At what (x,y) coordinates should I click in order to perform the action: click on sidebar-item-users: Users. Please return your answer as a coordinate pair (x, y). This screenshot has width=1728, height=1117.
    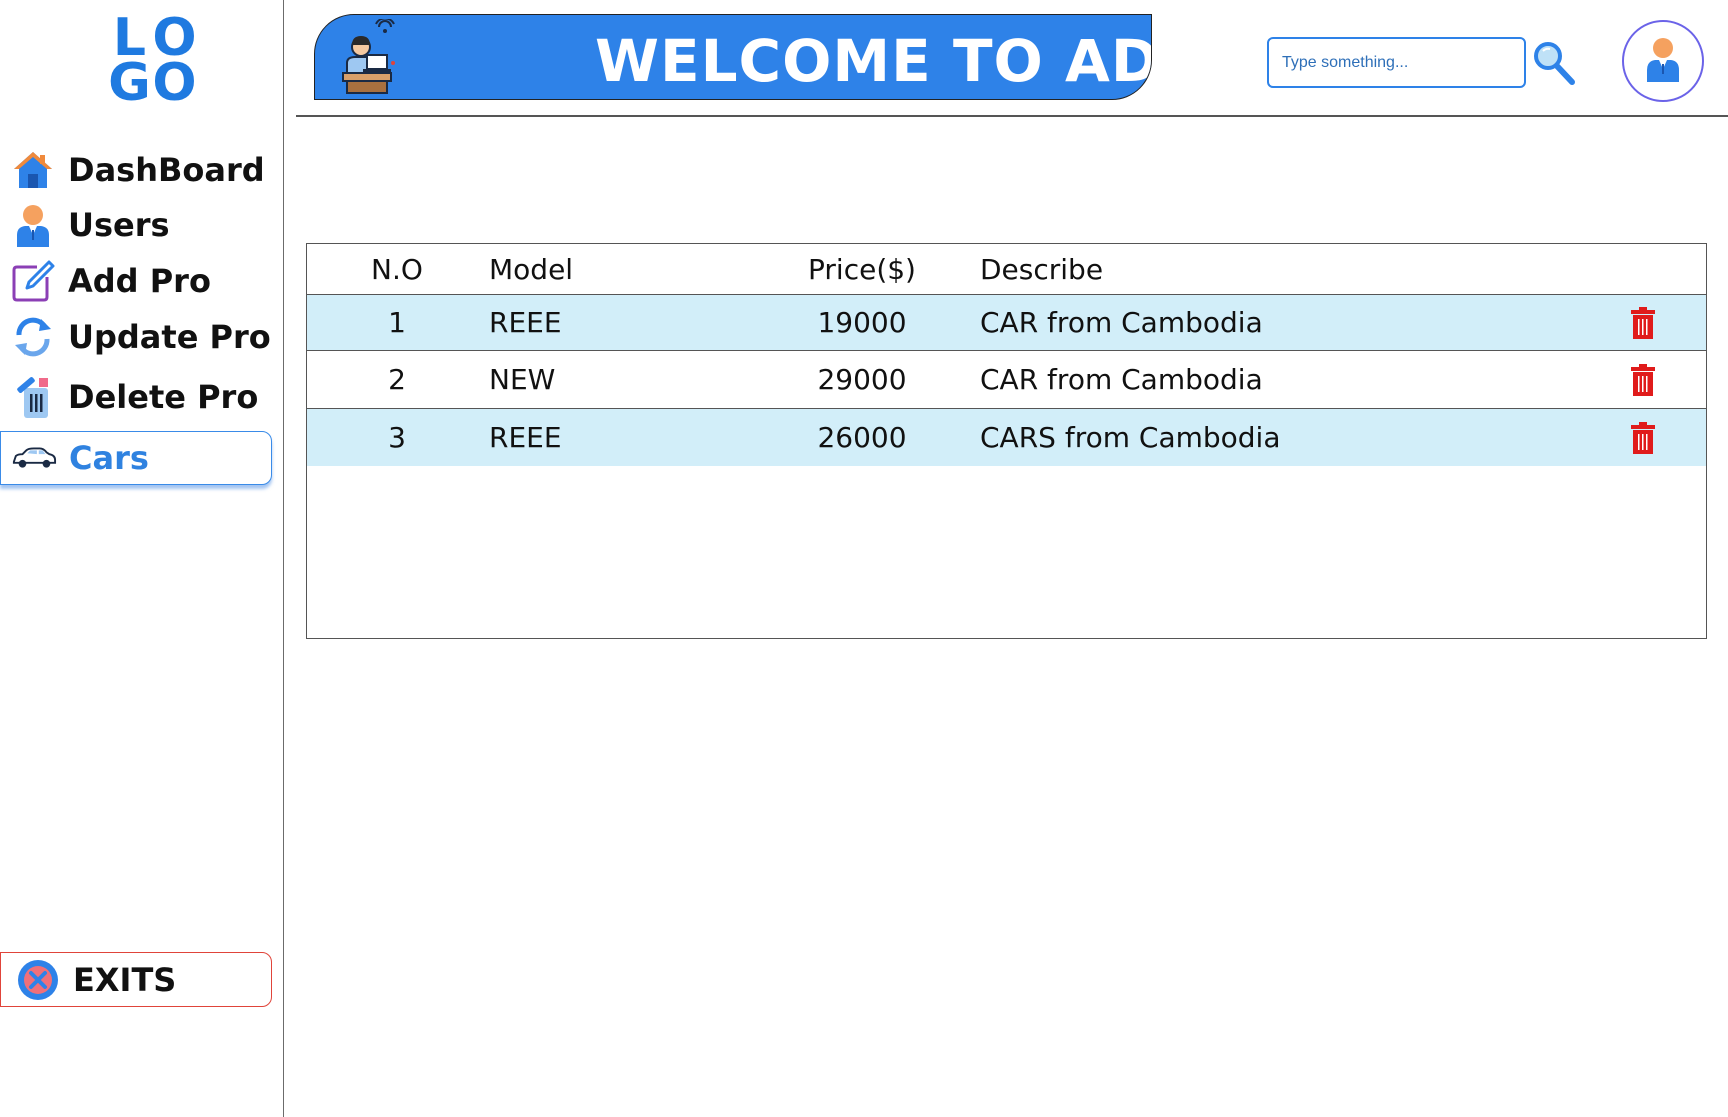
    Looking at the image, I should click on (136, 225).